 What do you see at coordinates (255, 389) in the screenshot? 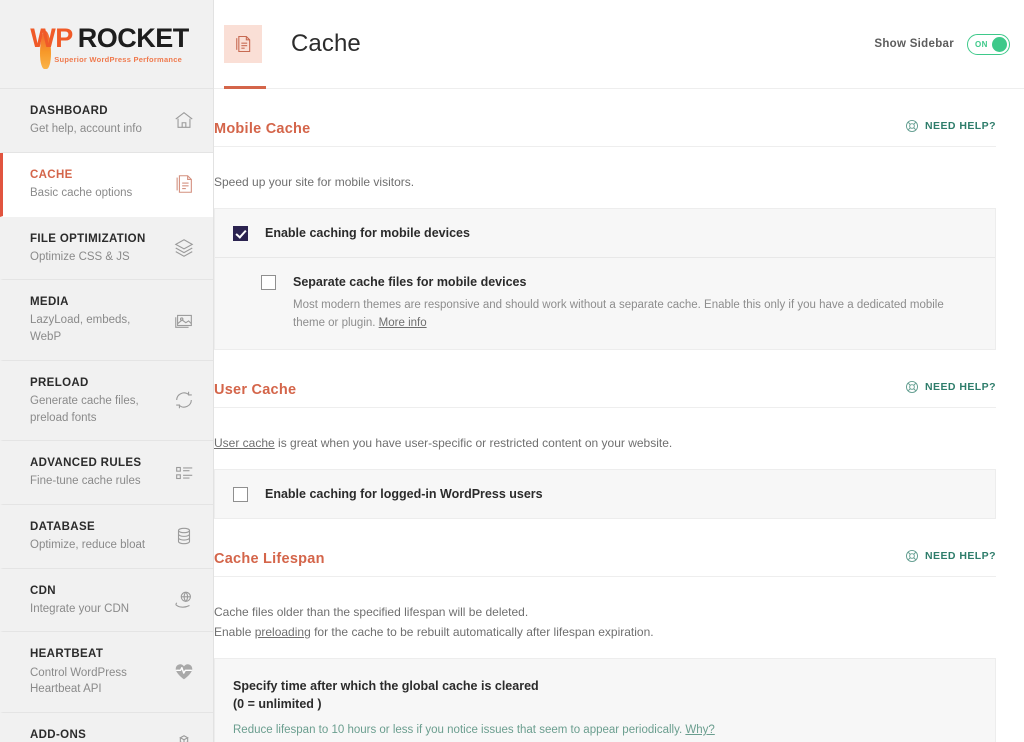
I see `section-title: User Cache` at bounding box center [255, 389].